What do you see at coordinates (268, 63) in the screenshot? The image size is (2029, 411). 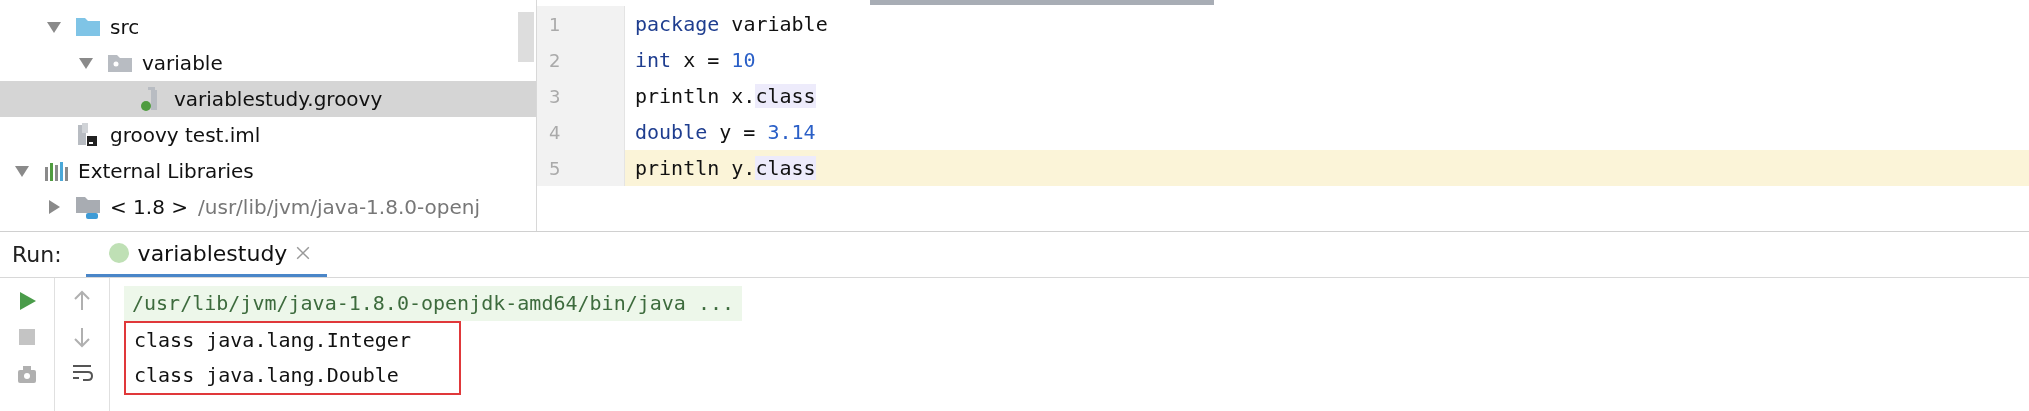 I see `tree-item: variable` at bounding box center [268, 63].